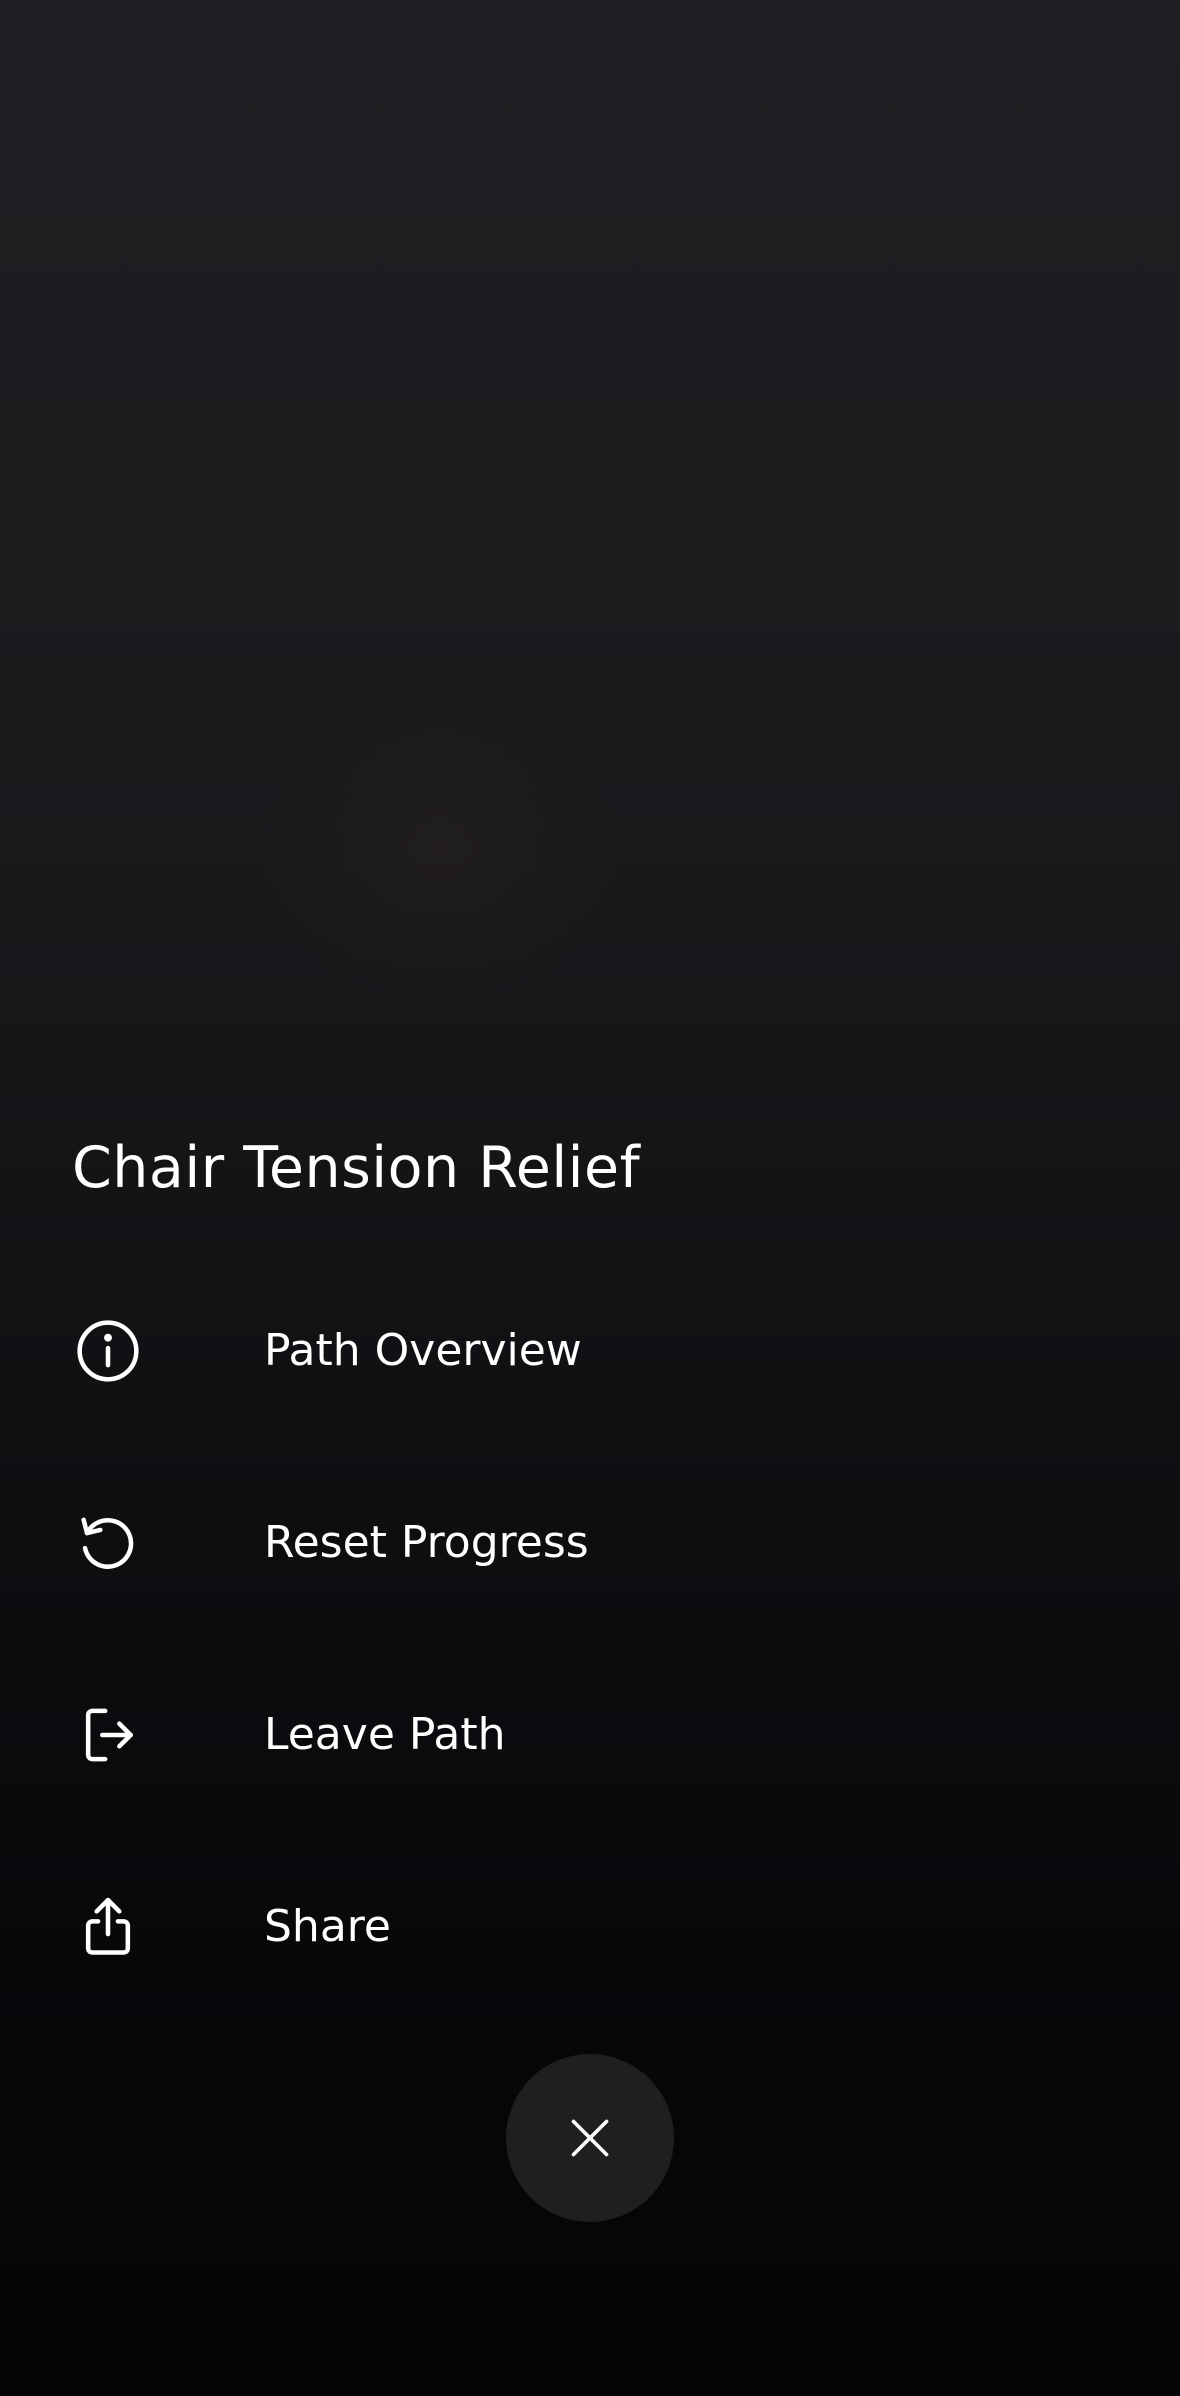  I want to click on menu-item-path-overview: Path Overview, so click(590, 1351).